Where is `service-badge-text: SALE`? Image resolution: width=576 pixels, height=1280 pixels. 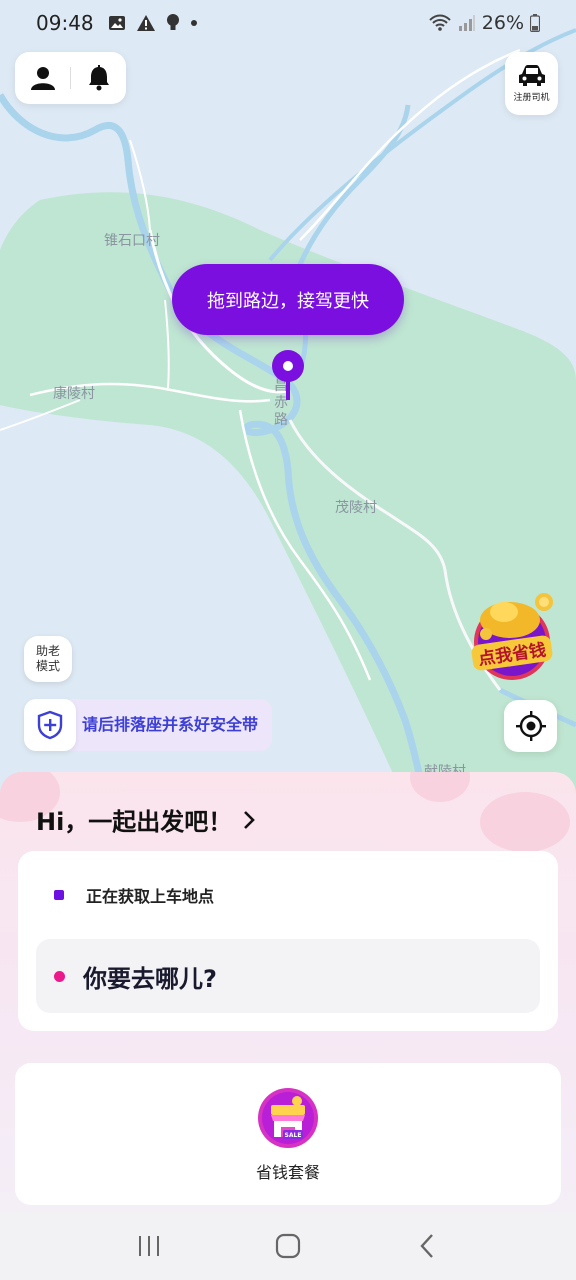 service-badge-text: SALE is located at coordinates (293, 1135).